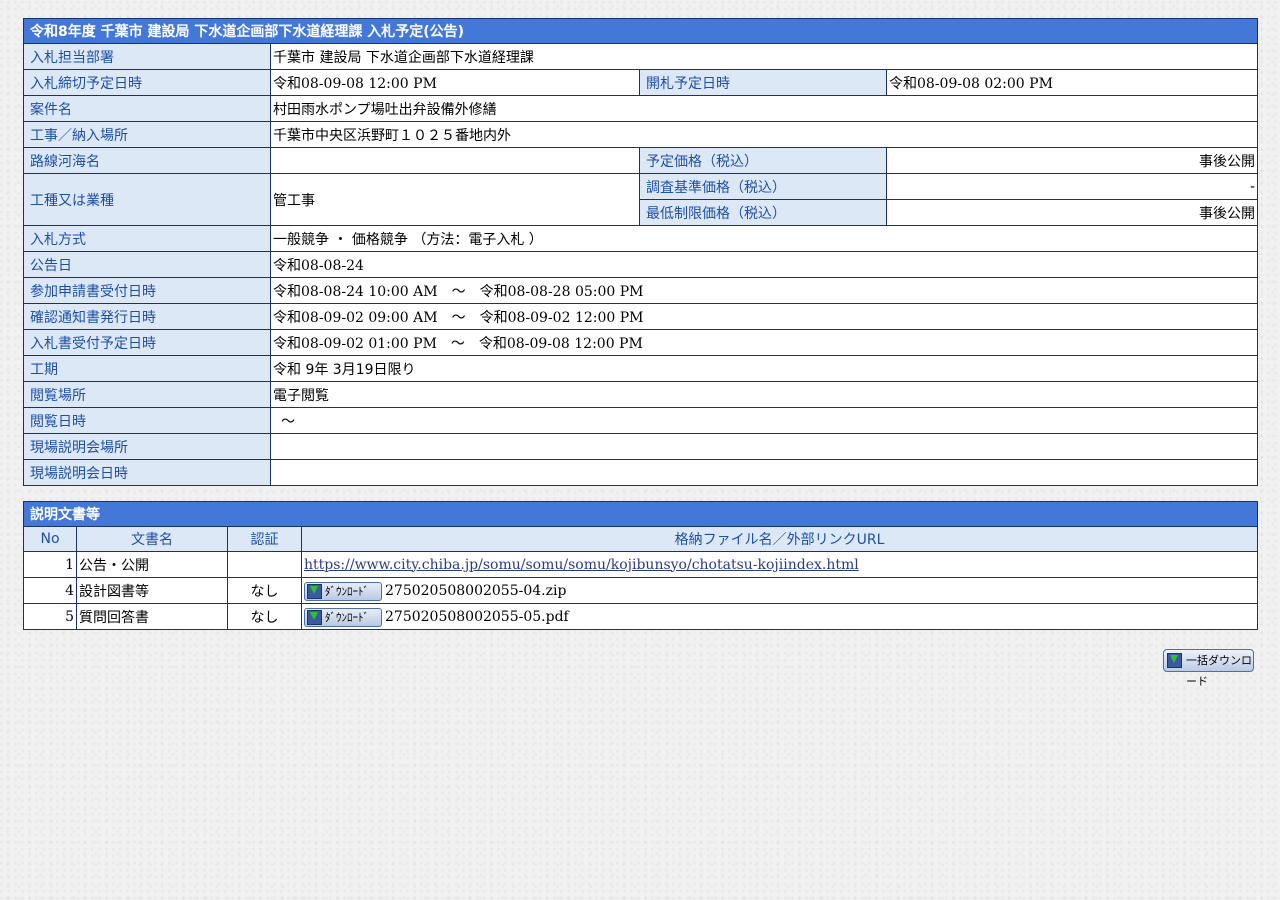 The height and width of the screenshot is (900, 1280). I want to click on route-value, so click(455, 160).